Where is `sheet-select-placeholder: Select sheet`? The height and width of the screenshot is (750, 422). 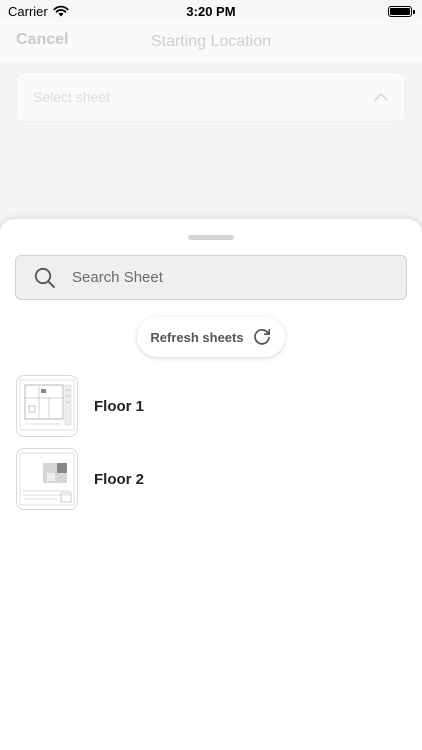 sheet-select-placeholder: Select sheet is located at coordinates (72, 97).